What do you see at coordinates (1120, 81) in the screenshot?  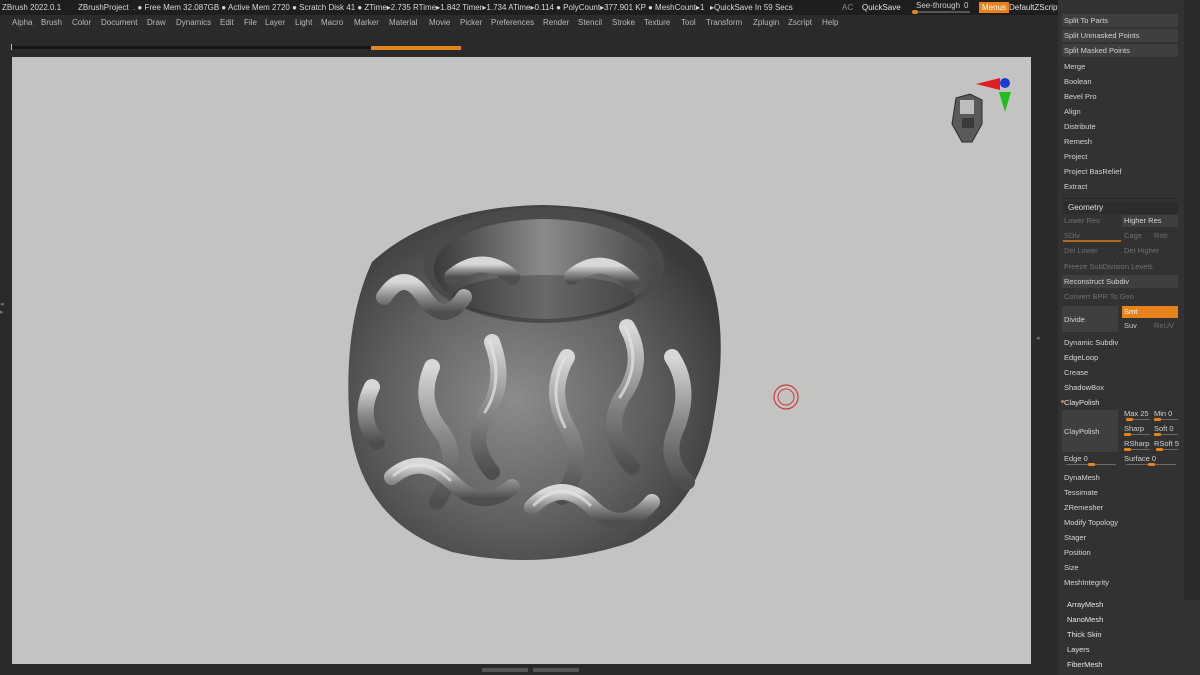 I see `boolean-menu: Boolean` at bounding box center [1120, 81].